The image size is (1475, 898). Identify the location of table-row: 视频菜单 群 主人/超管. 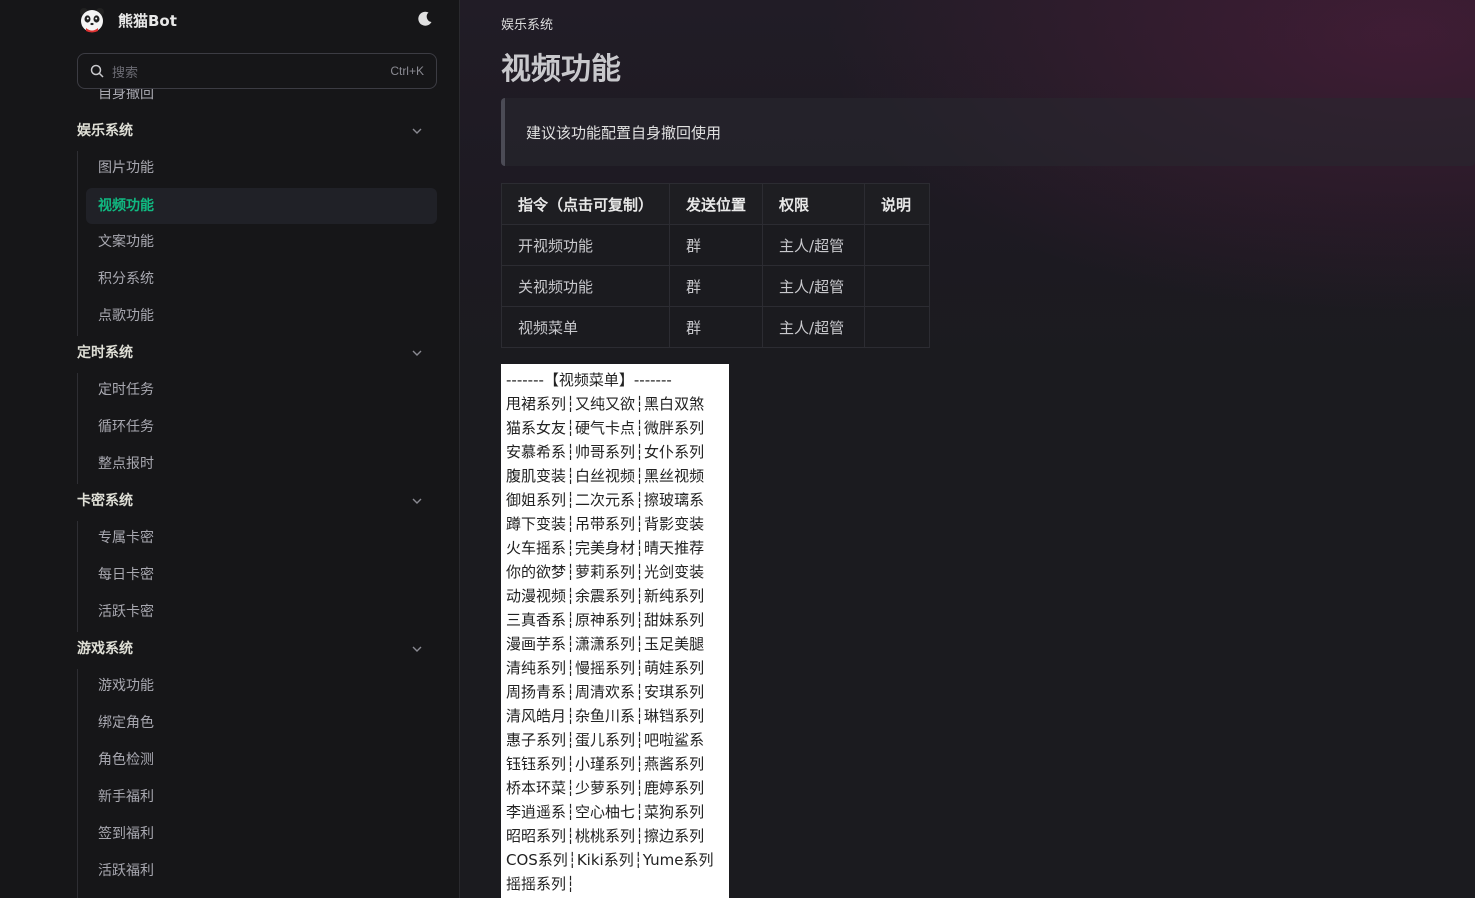
(715, 327).